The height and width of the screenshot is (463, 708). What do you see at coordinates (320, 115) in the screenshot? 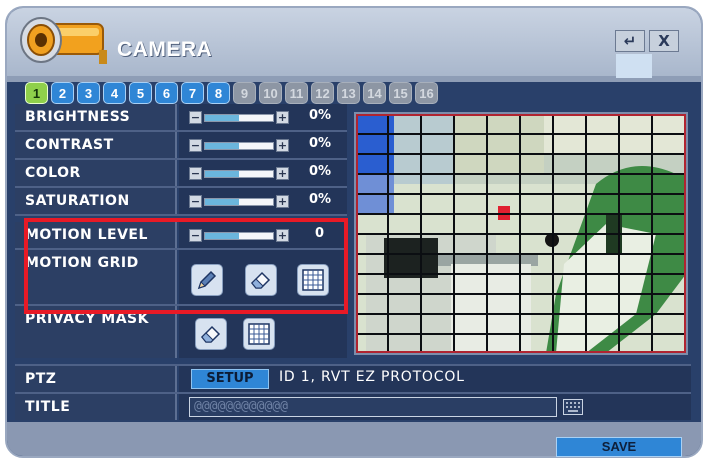
I see `brightness-value: 0%` at bounding box center [320, 115].